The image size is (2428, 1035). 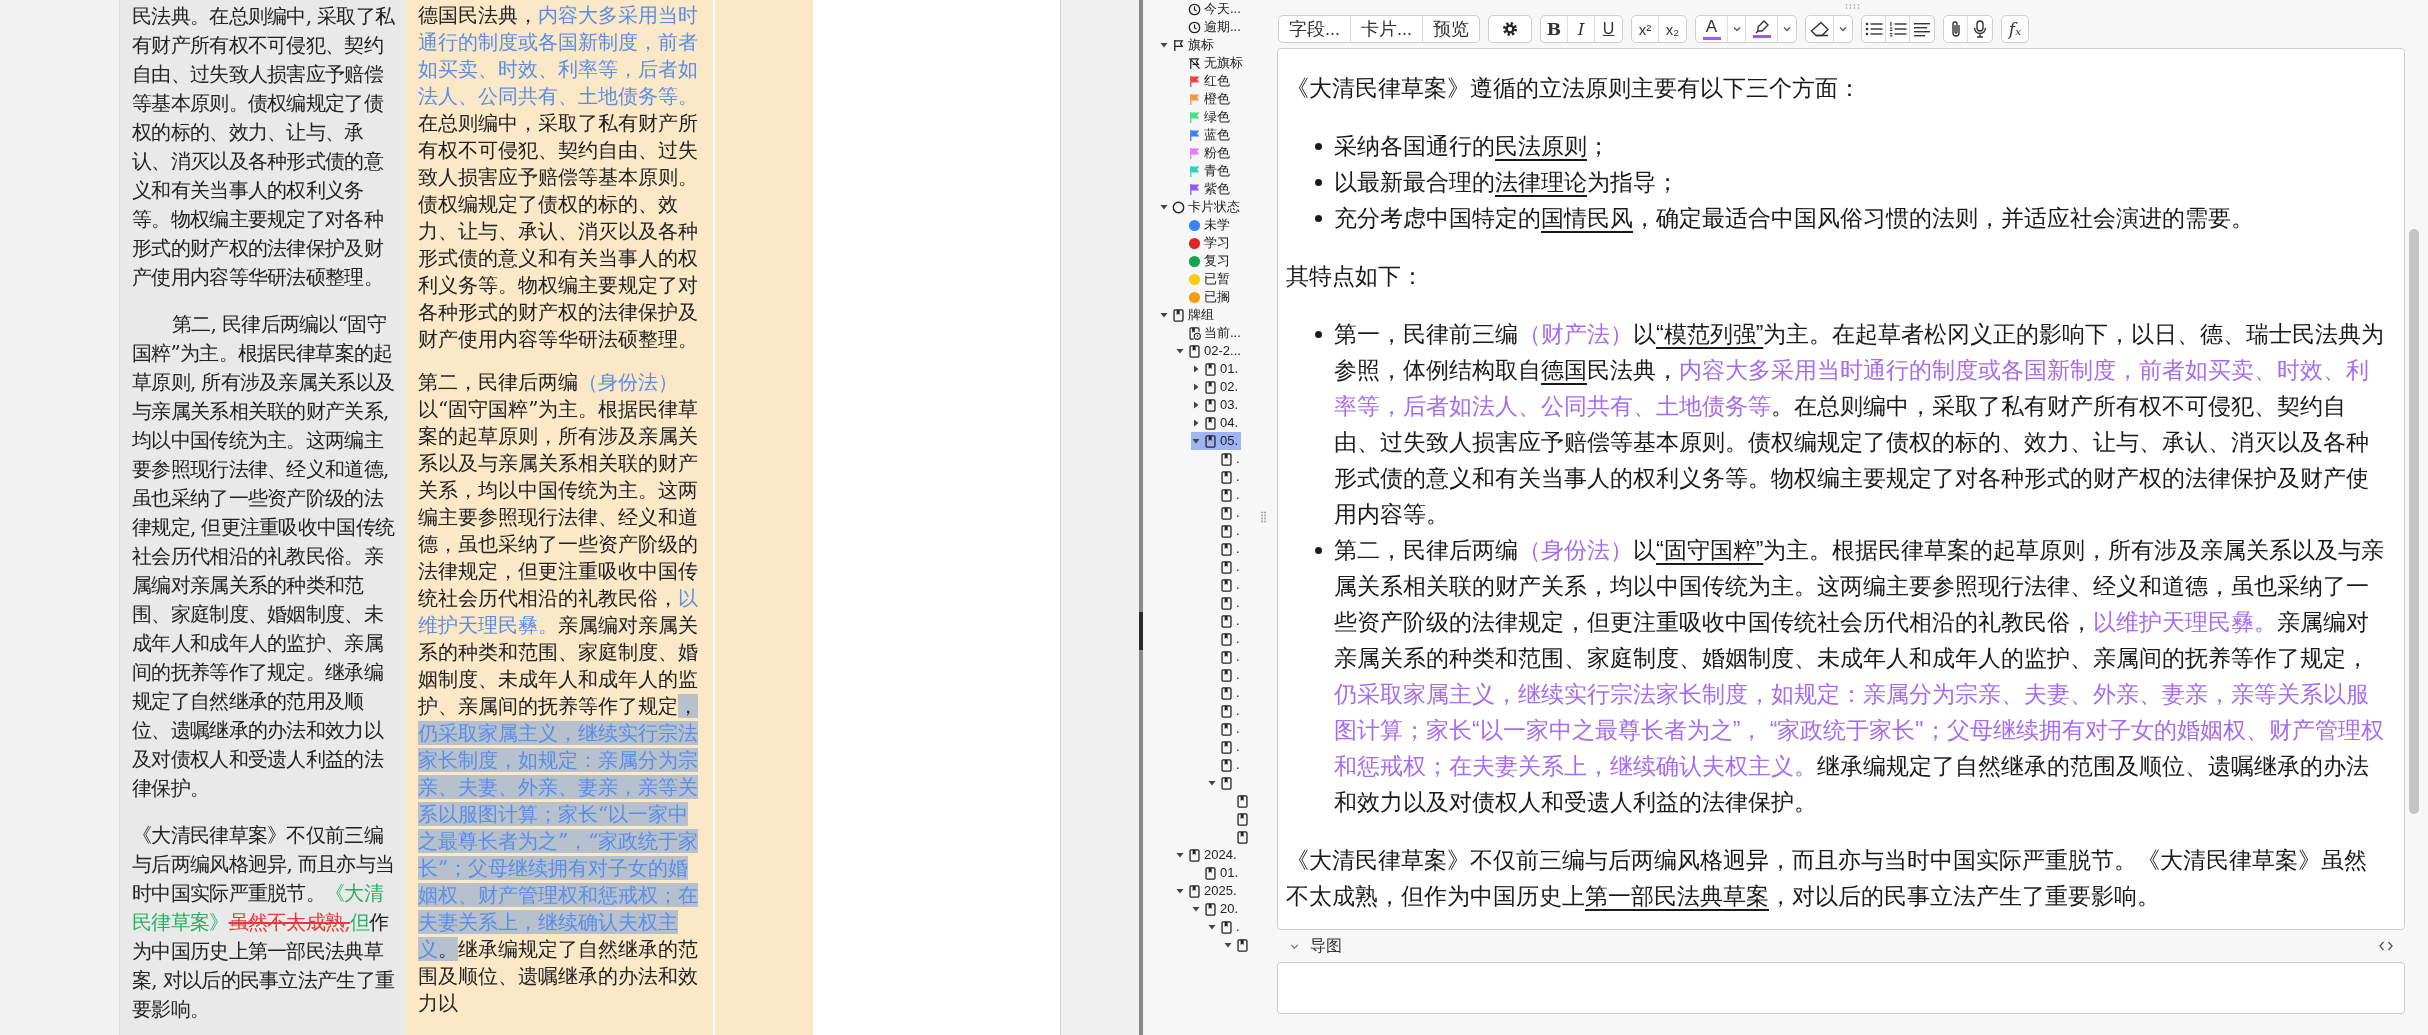 I want to click on settings-button, so click(x=1510, y=29).